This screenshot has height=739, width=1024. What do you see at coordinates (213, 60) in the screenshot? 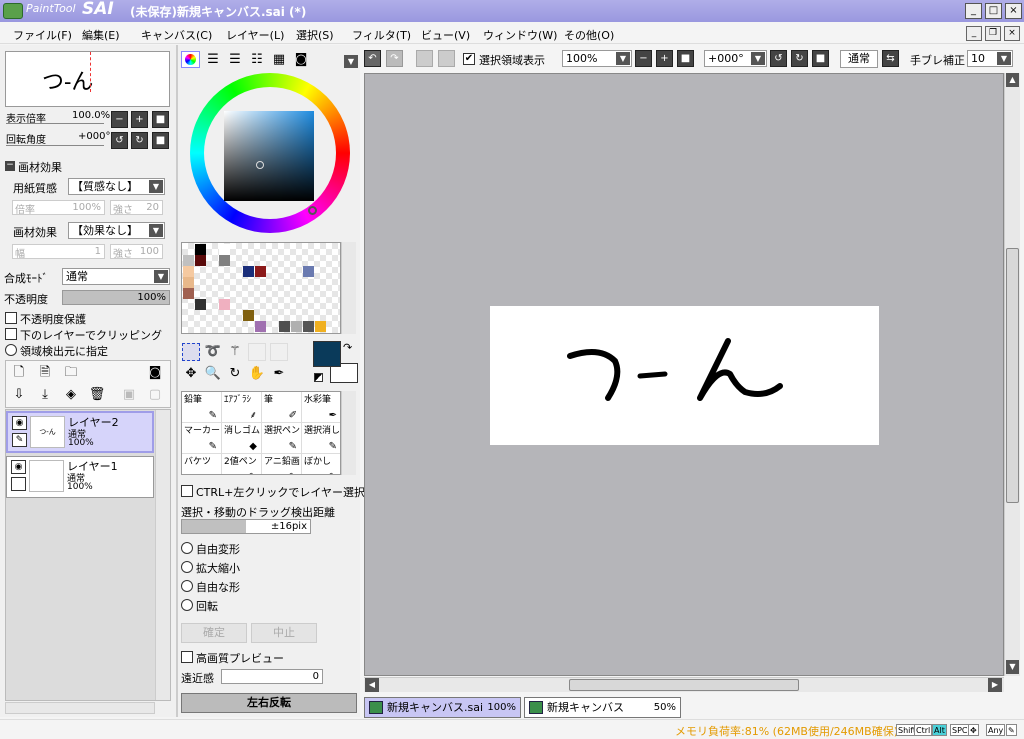
I see `rgb-slider-tab: ☰` at bounding box center [213, 60].